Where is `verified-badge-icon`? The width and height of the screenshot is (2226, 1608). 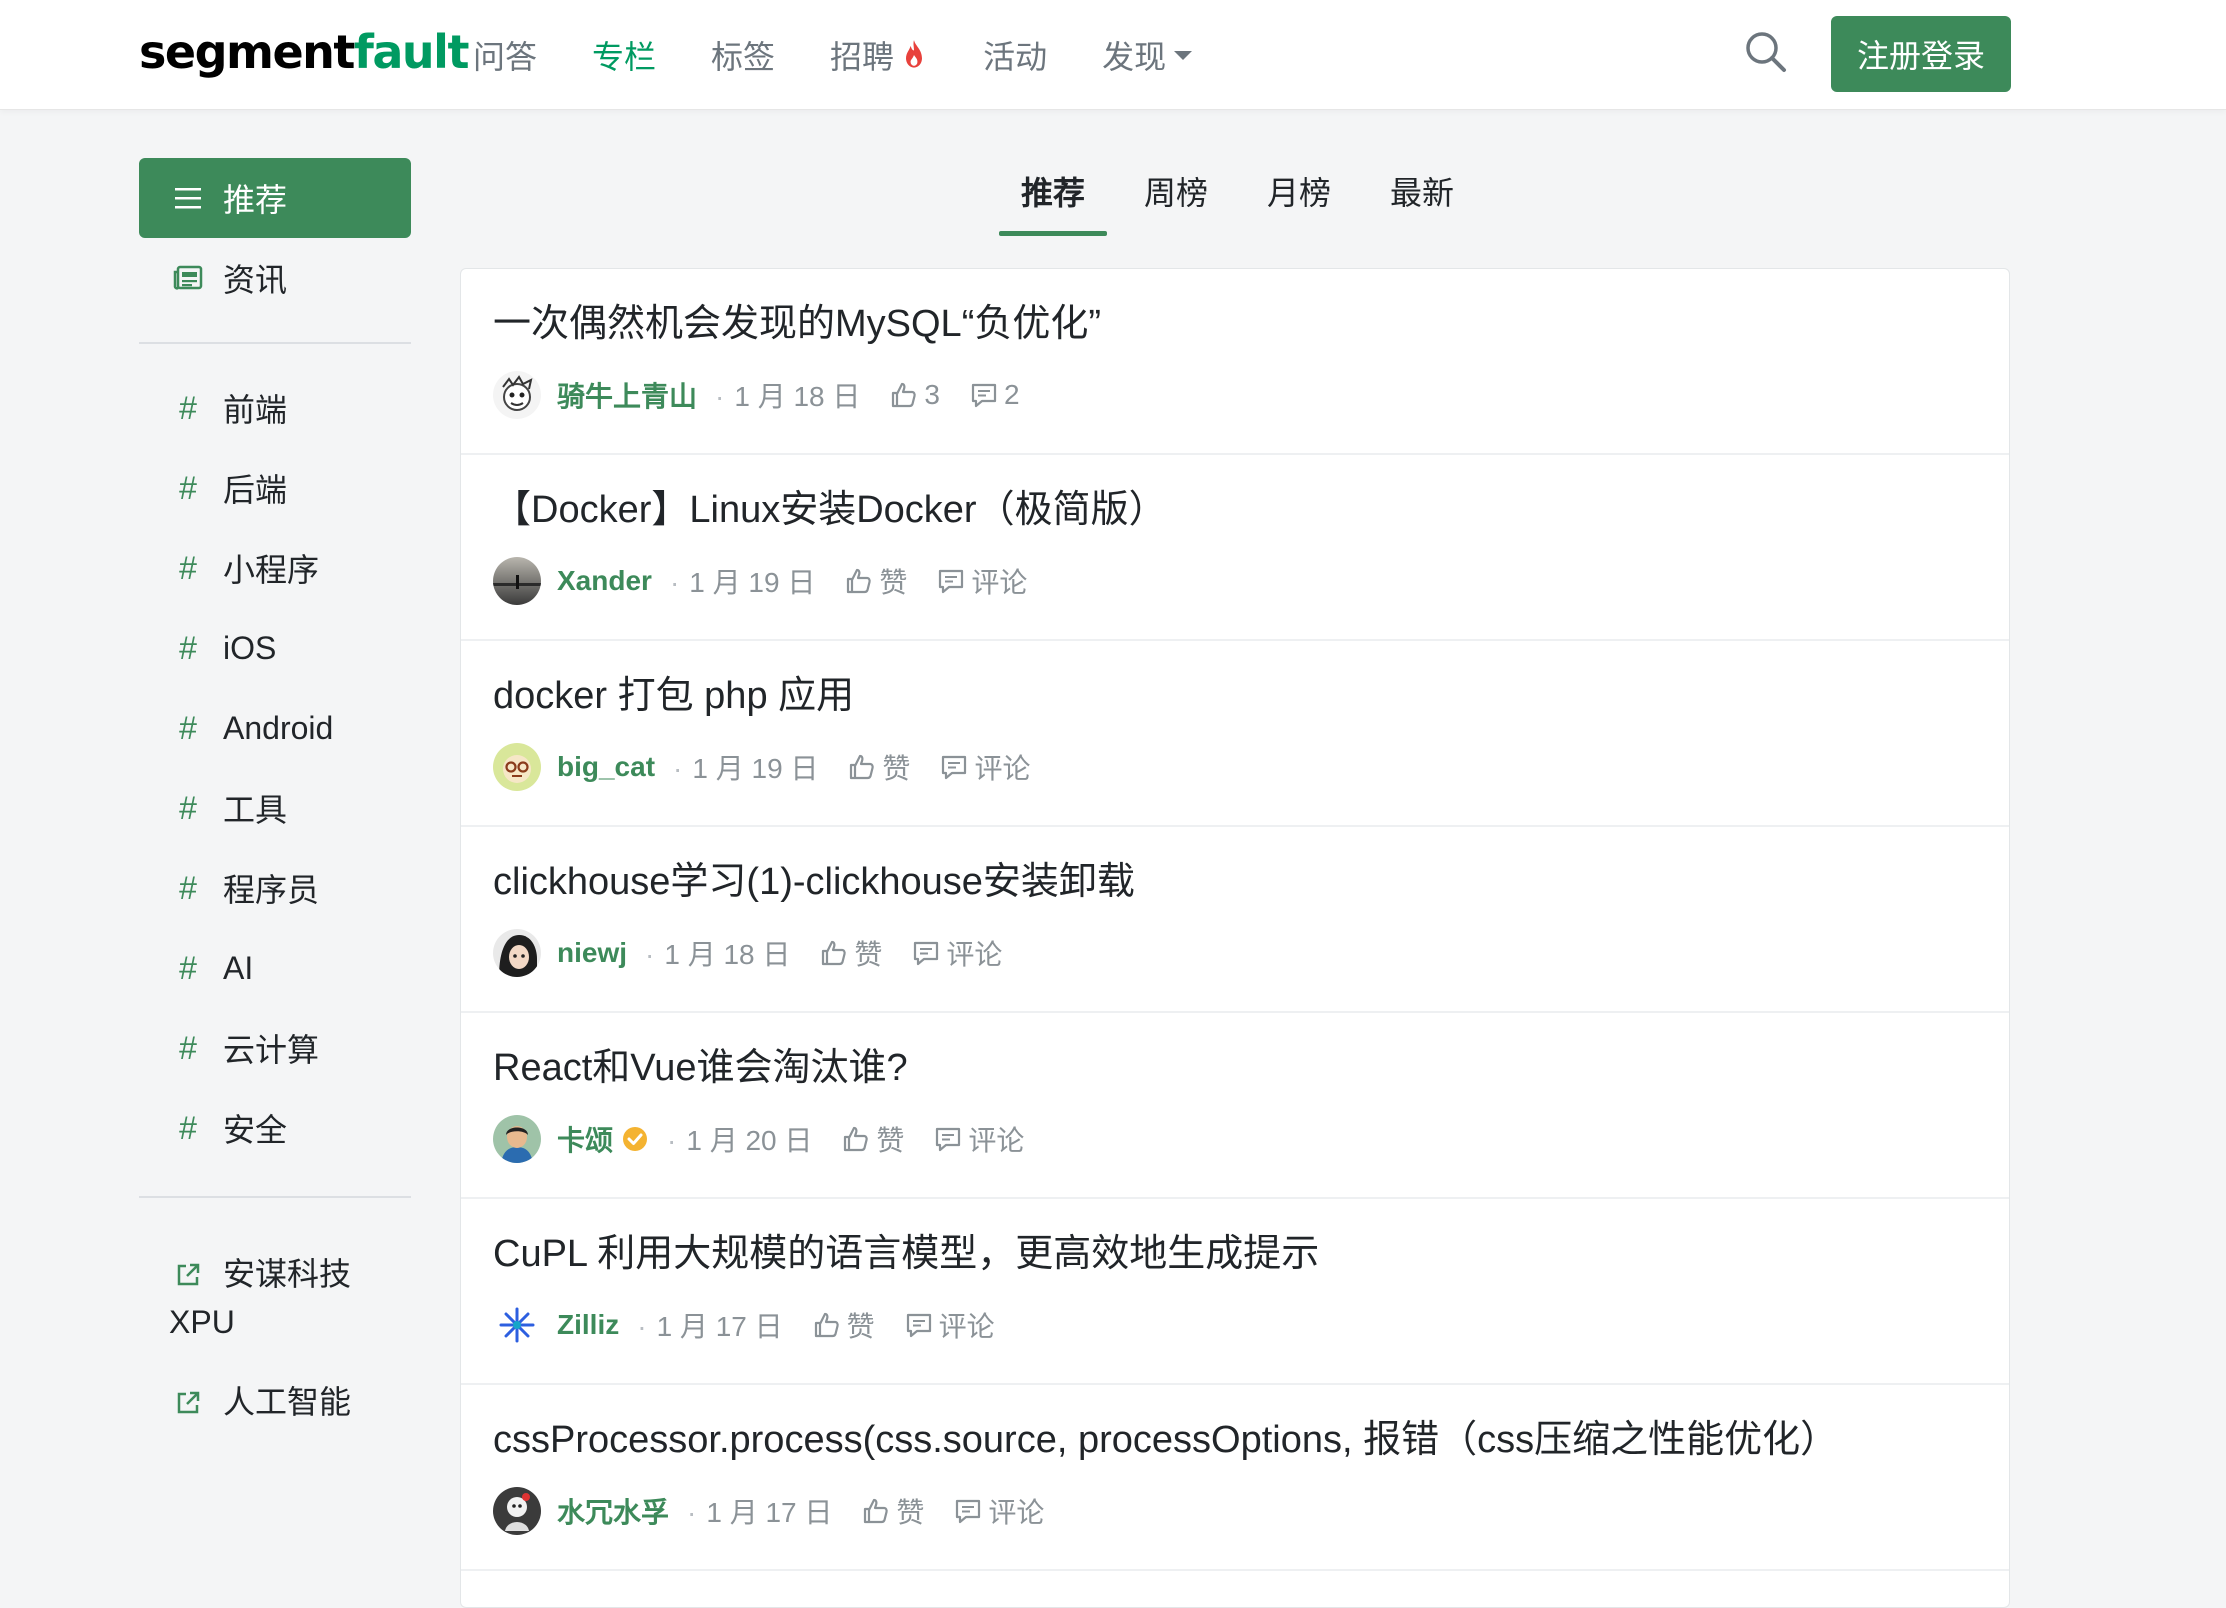 verified-badge-icon is located at coordinates (635, 1139).